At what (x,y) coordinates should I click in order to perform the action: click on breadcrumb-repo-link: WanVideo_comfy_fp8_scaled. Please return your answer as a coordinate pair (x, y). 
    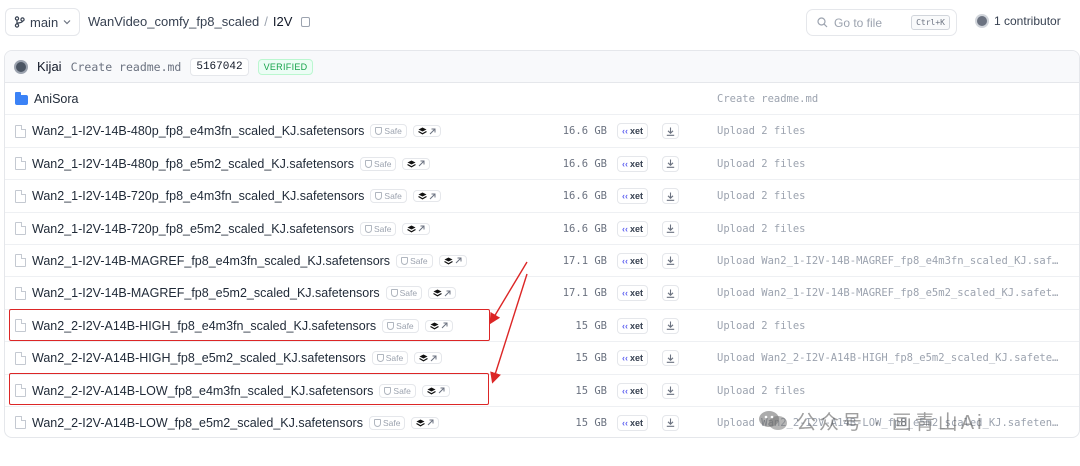
    Looking at the image, I should click on (173, 21).